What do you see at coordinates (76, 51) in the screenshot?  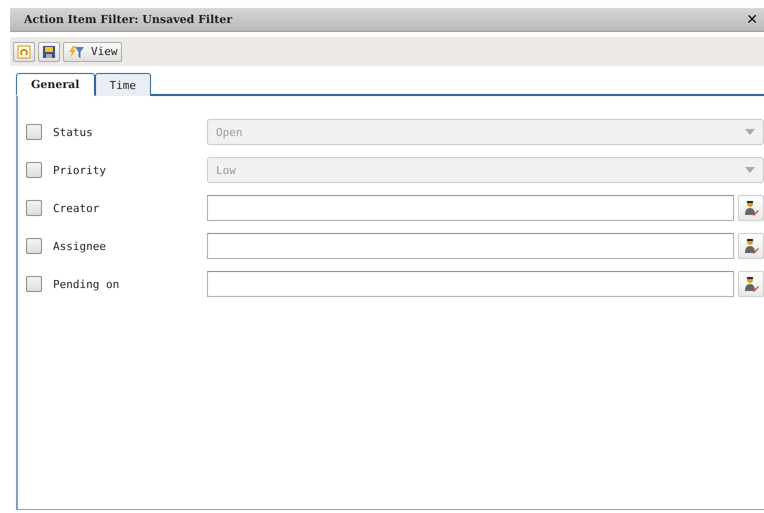 I see `filter-icon` at bounding box center [76, 51].